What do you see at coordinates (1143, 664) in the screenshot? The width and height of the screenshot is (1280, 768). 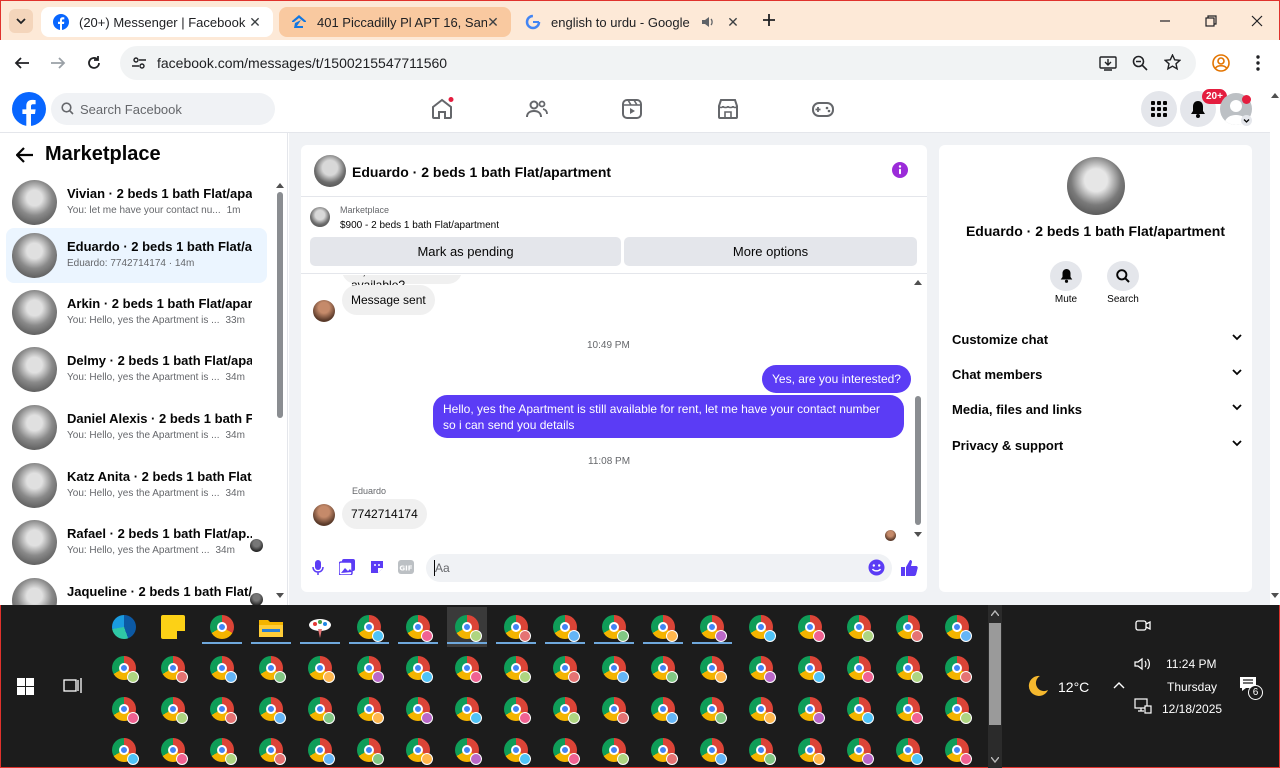 I see `volume-icon` at bounding box center [1143, 664].